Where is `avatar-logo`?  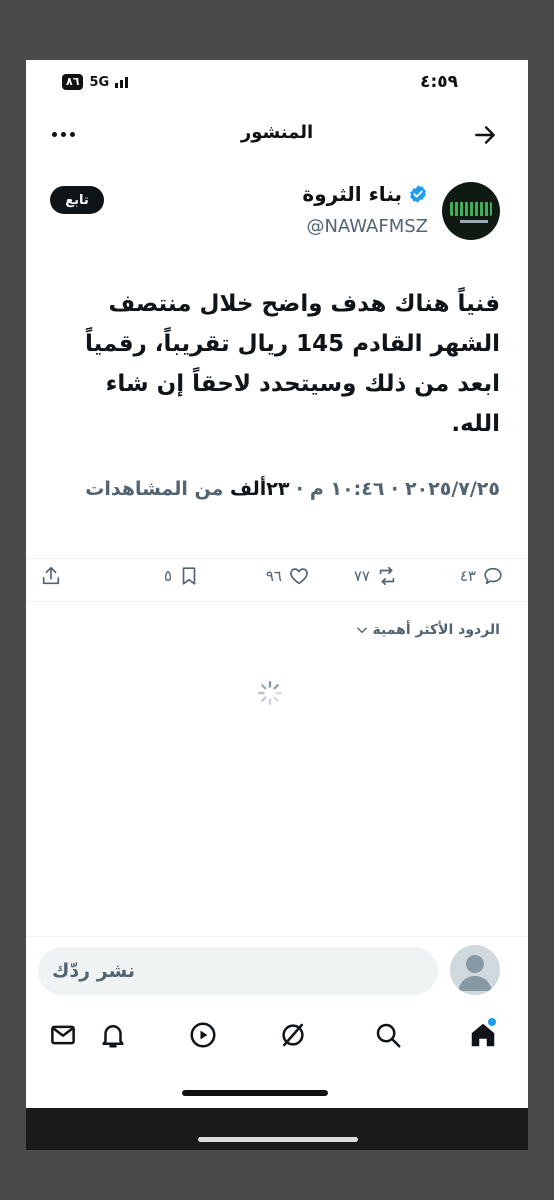 avatar-logo is located at coordinates (471, 209).